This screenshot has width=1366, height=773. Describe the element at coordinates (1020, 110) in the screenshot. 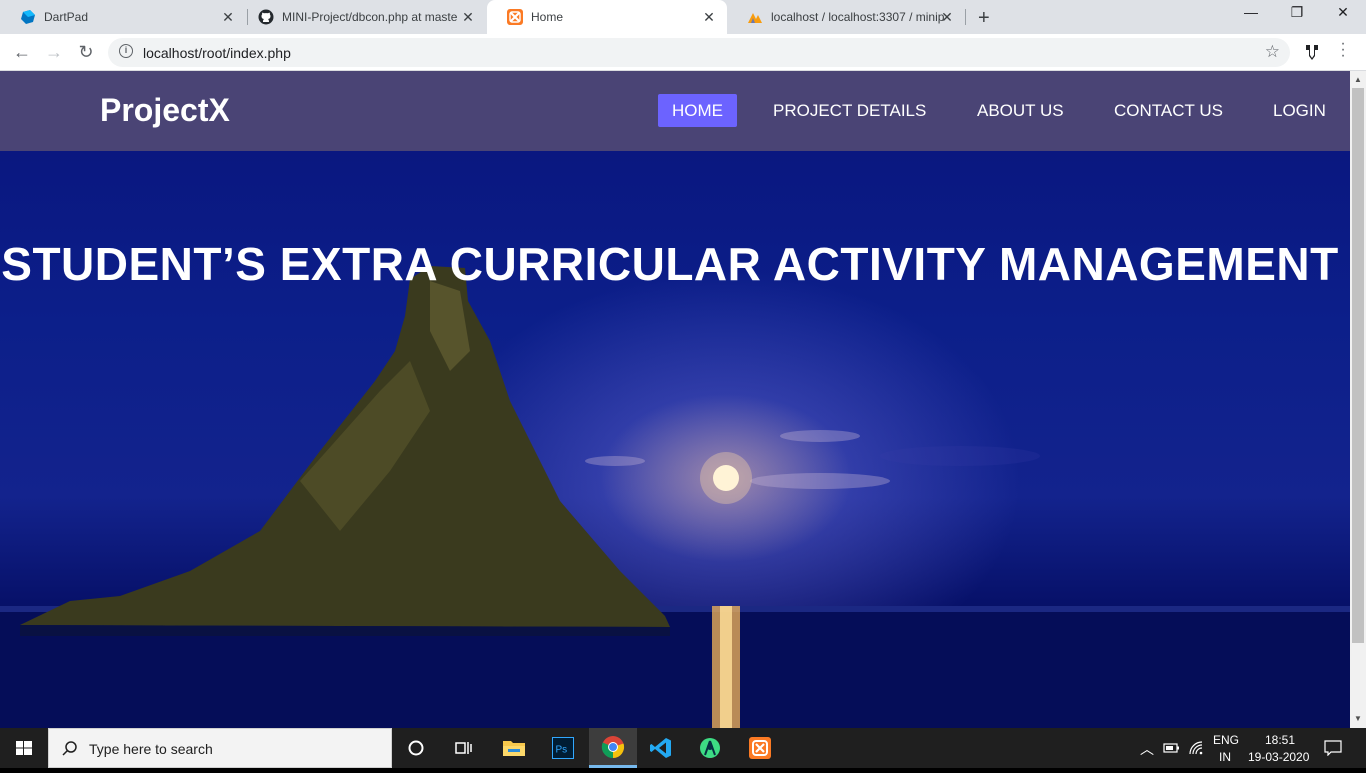

I see `nav-about-us: ABOUT US` at that location.